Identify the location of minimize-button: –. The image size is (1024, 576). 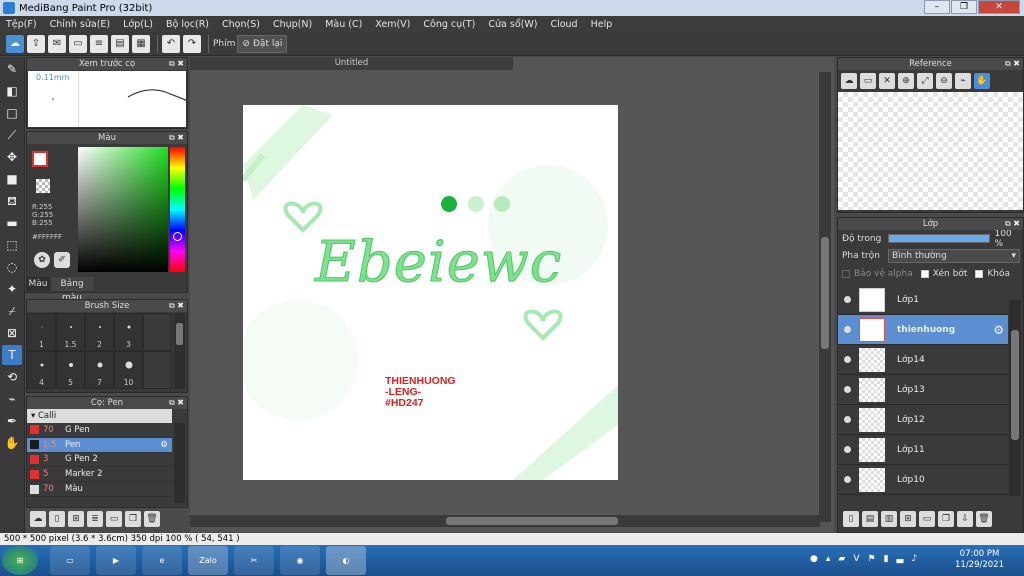
(937, 7).